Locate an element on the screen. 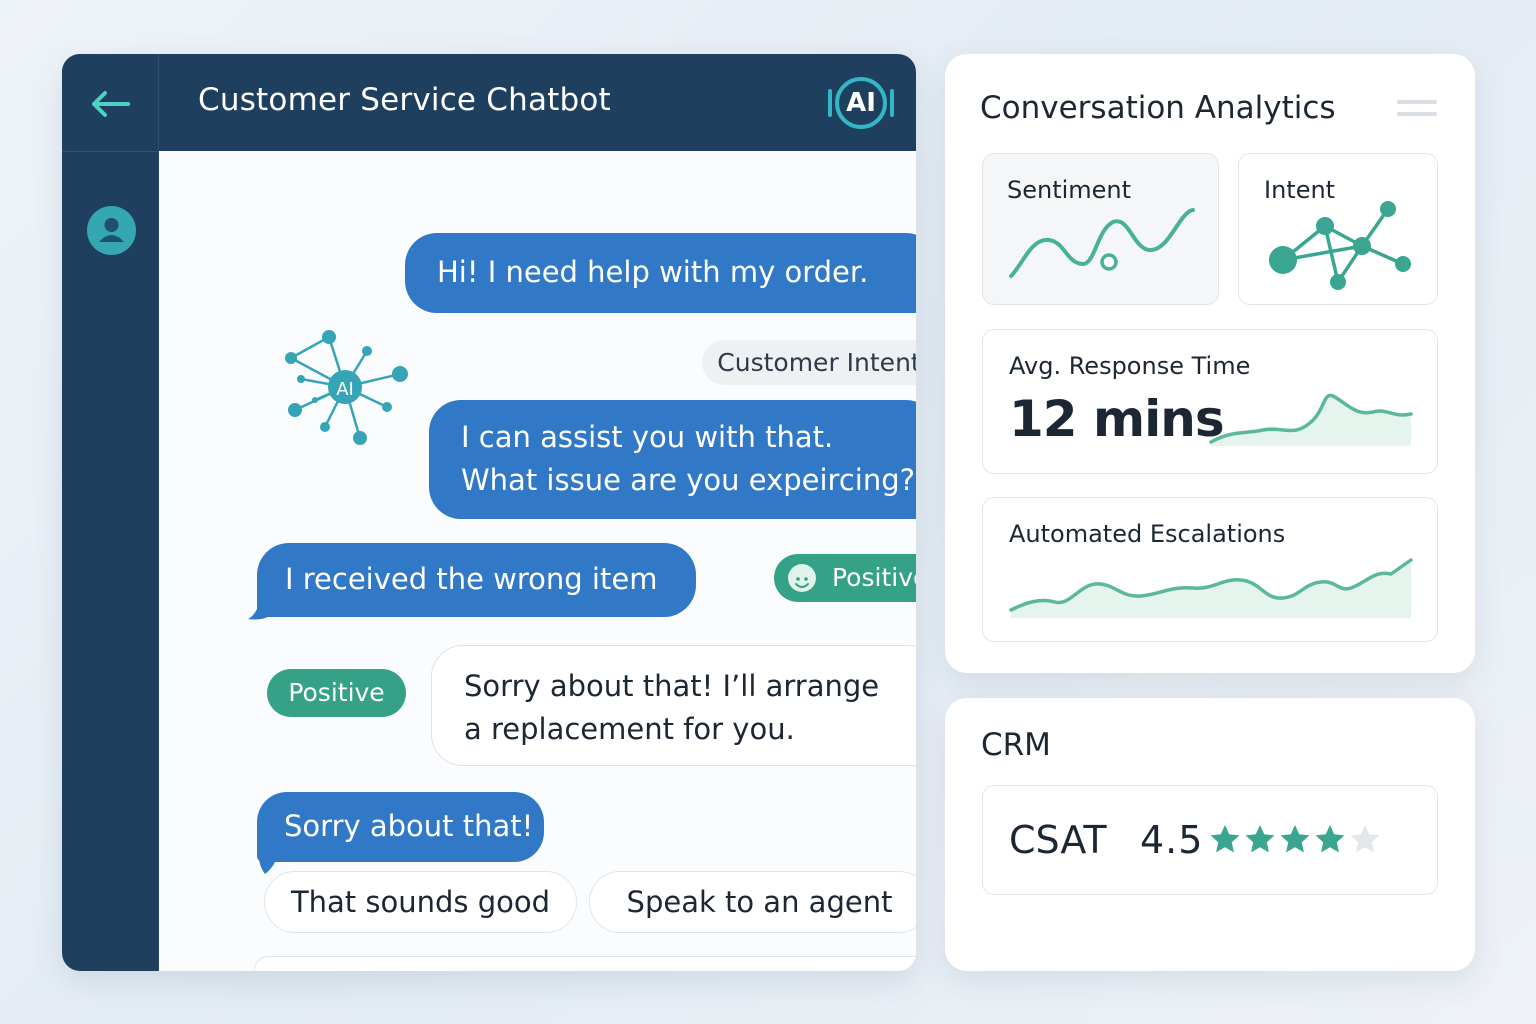 Image resolution: width=1536 pixels, height=1024 pixels. avatar is located at coordinates (111, 230).